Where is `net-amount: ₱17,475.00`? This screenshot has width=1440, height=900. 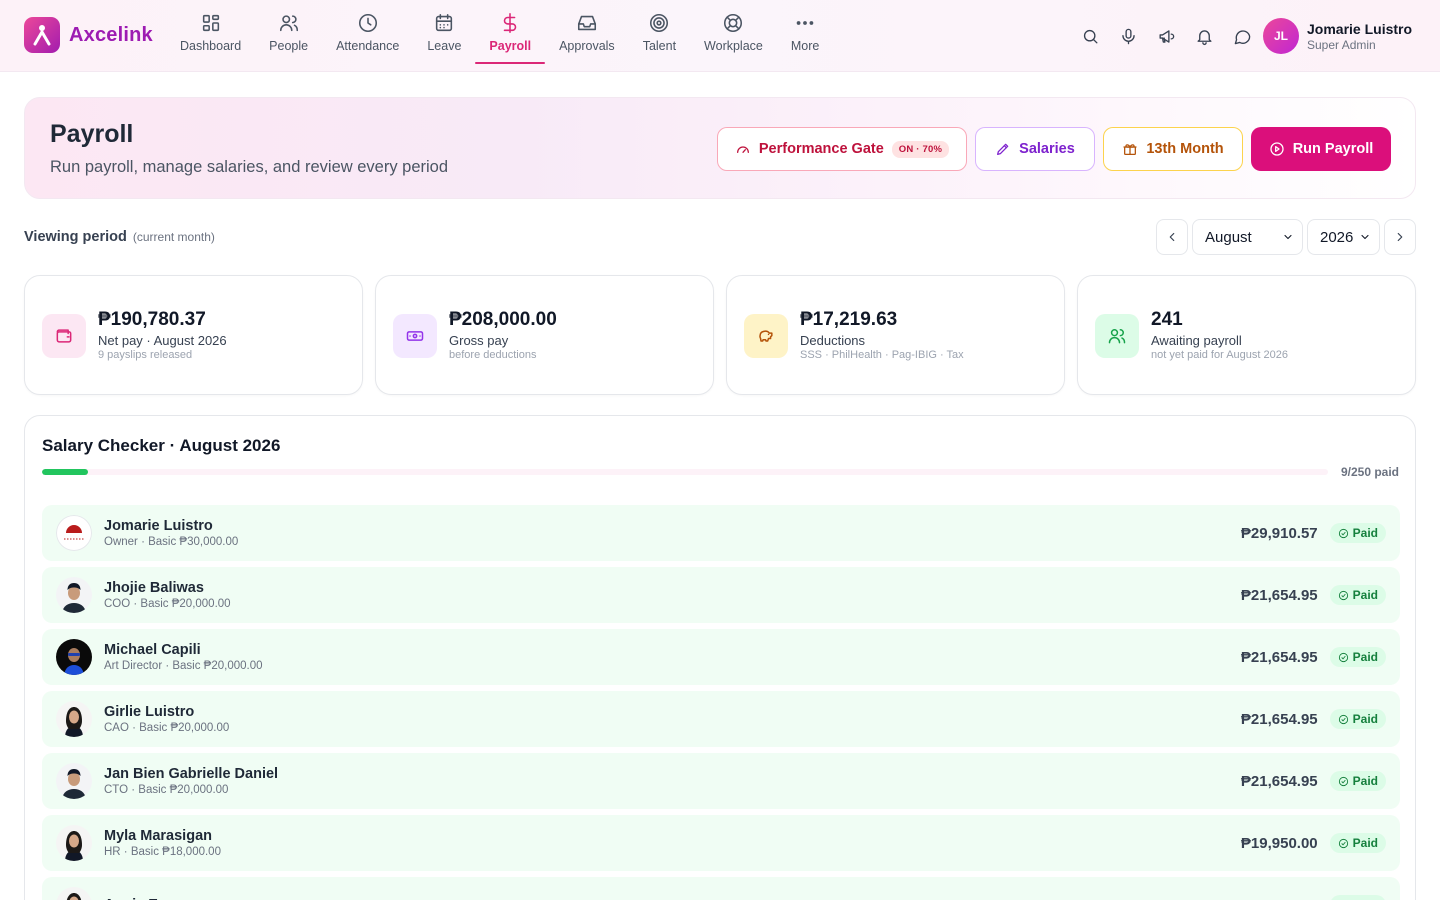 net-amount: ₱17,475.00 is located at coordinates (1279, 898).